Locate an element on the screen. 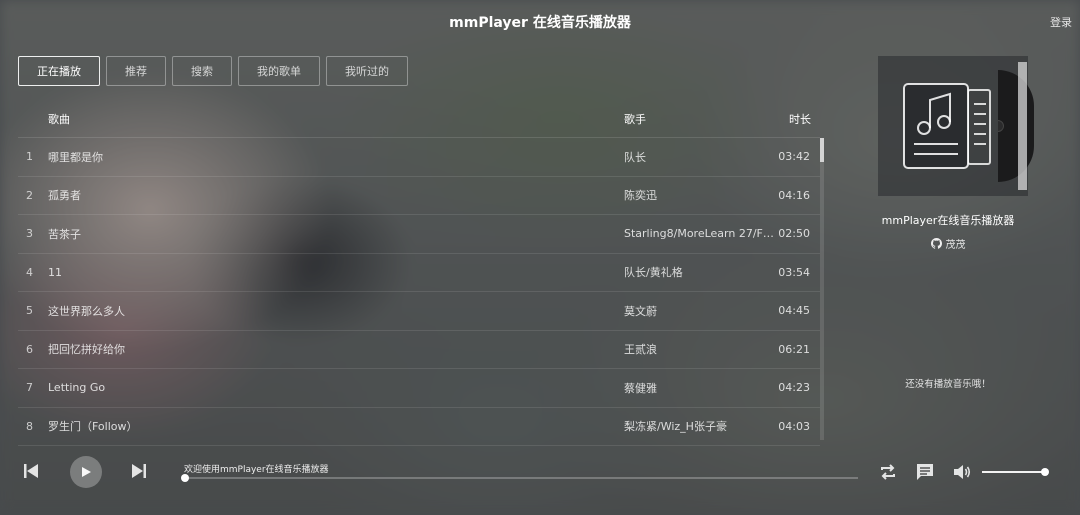 This screenshot has height=515, width=1080. player-bar: 欢迎使用mmPlayer在线音乐播放器 is located at coordinates (540, 473).